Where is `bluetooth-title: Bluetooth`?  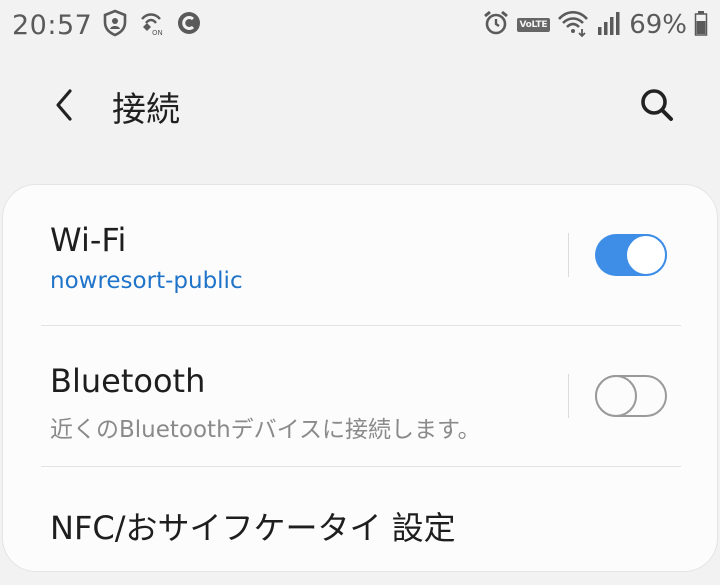
bluetooth-title: Bluetooth is located at coordinates (128, 381).